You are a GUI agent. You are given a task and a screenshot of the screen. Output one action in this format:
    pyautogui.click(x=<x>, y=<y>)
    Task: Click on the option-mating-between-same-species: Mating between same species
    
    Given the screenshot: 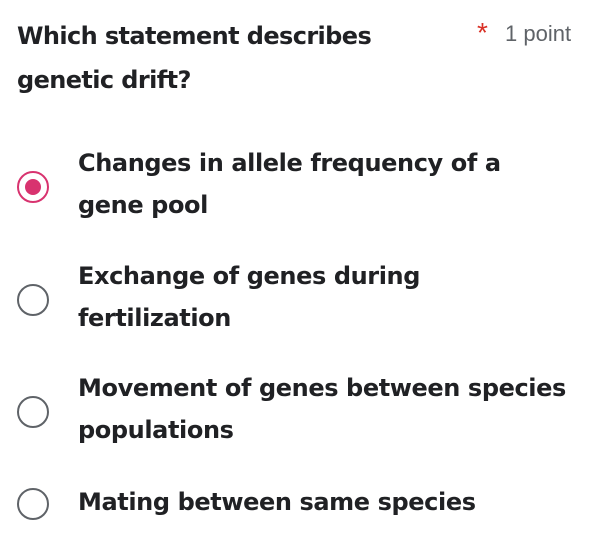 What is the action you would take?
    pyautogui.click(x=299, y=504)
    